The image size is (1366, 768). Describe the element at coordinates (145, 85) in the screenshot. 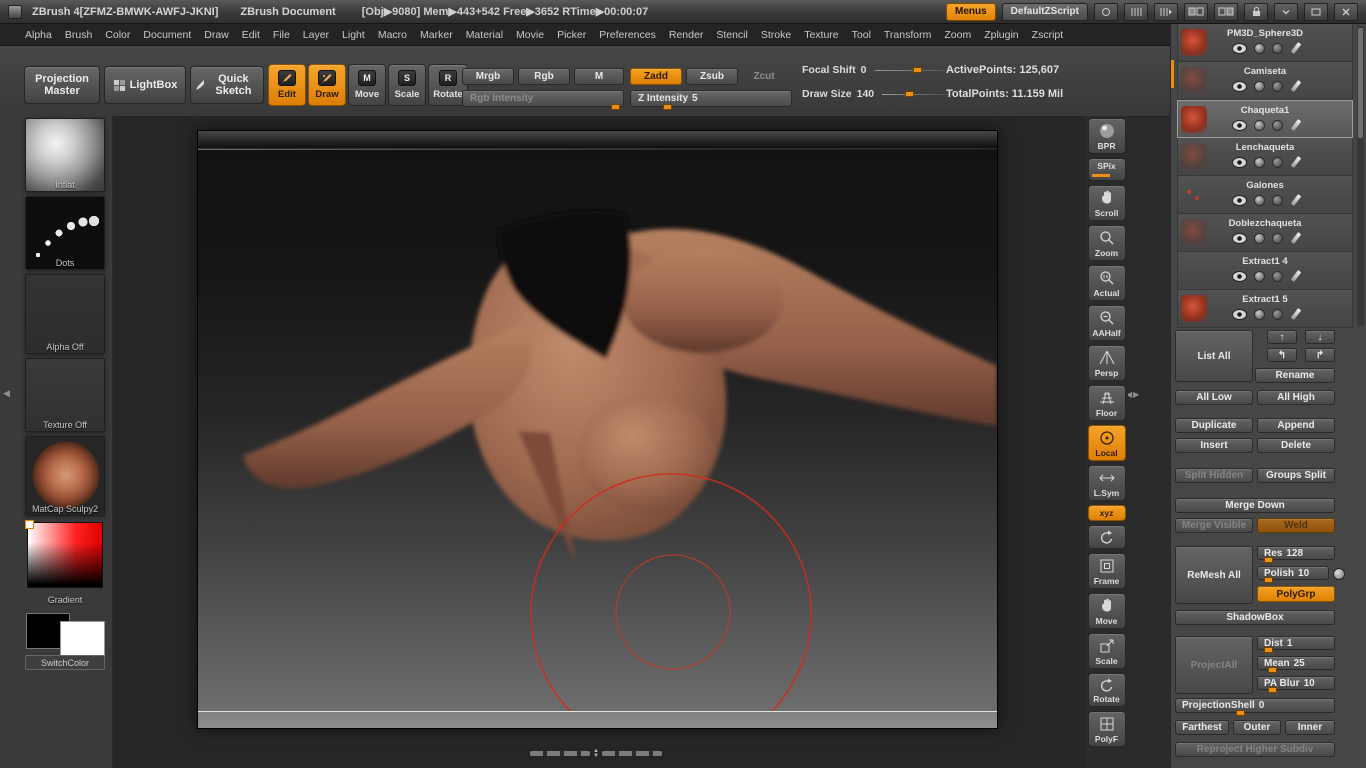

I see `lightbox-button: LightBox` at that location.